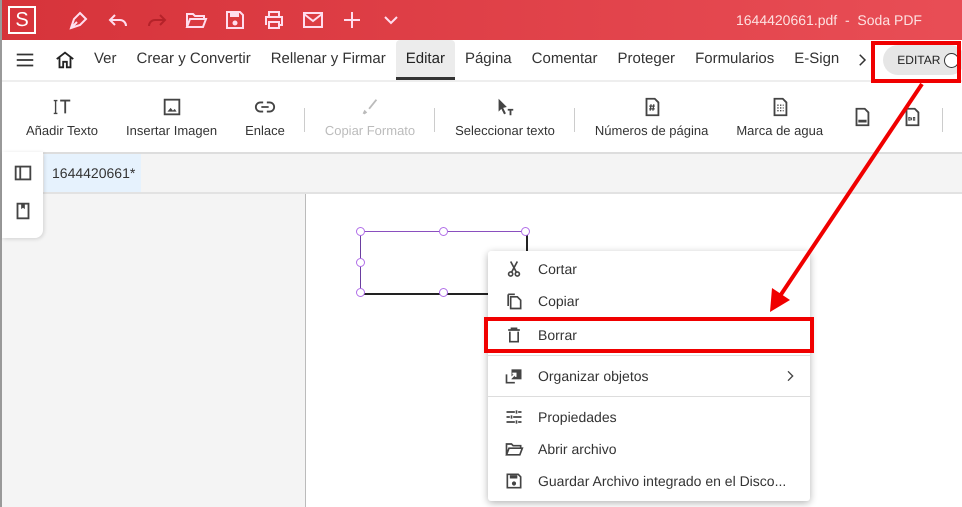 Image resolution: width=962 pixels, height=507 pixels. Describe the element at coordinates (649, 373) in the screenshot. I see `menu-item: Organizar objetos` at that location.